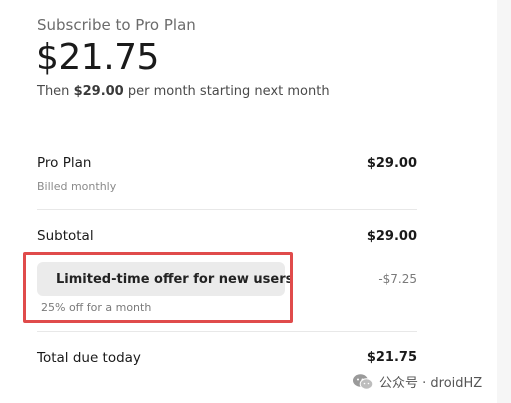  What do you see at coordinates (97, 57) in the screenshot?
I see `due-today-price: $21.75` at bounding box center [97, 57].